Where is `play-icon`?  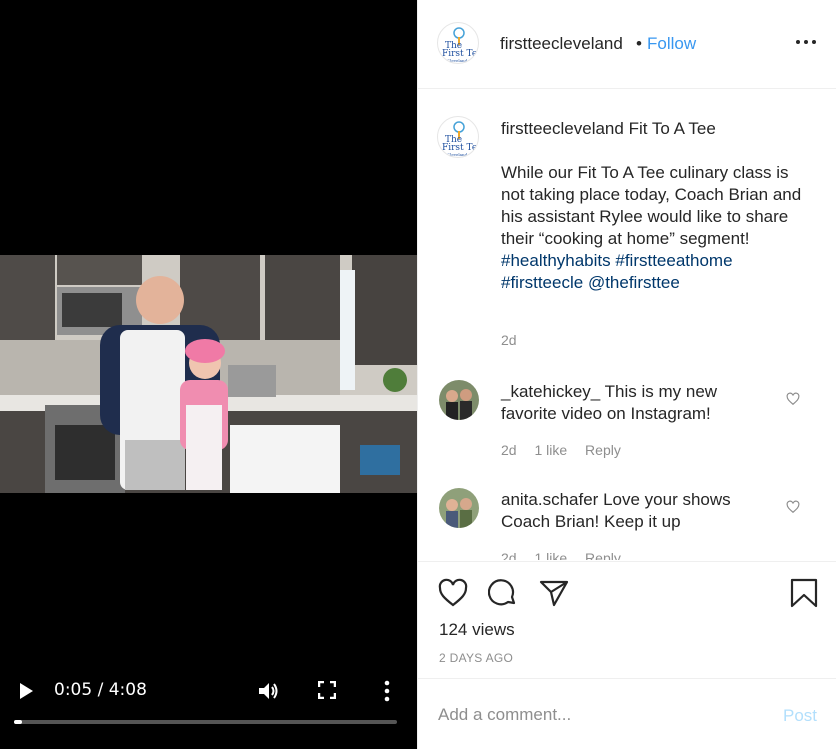 play-icon is located at coordinates (26, 691).